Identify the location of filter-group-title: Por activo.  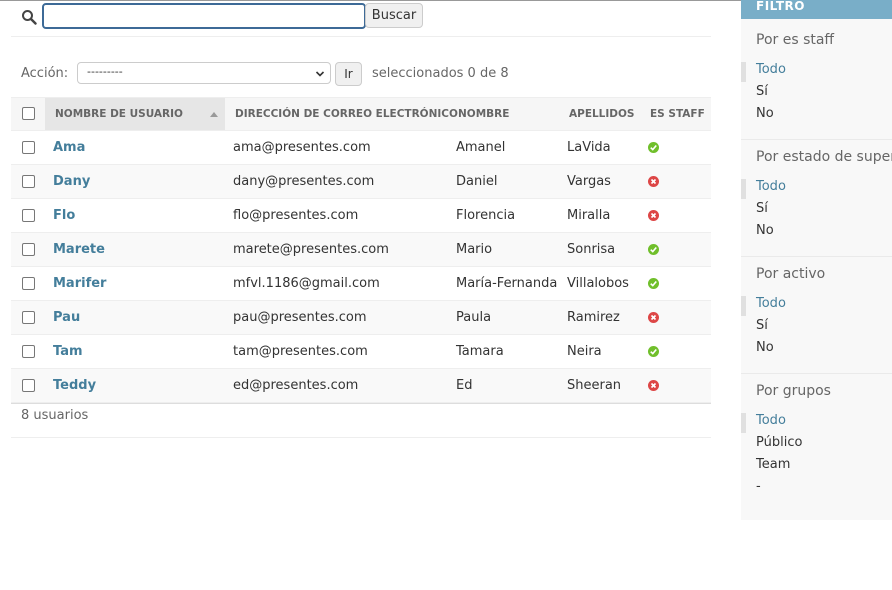
(791, 274).